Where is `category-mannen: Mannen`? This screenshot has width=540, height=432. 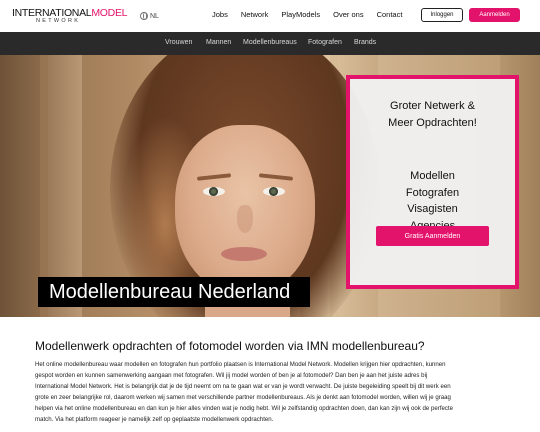
category-mannen: Mannen is located at coordinates (218, 42).